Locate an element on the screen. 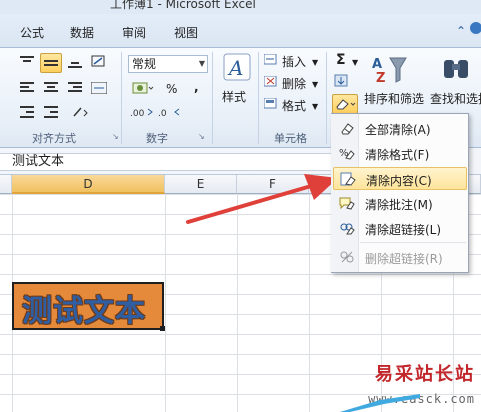  clear-hyperlinks-icon is located at coordinates (347, 228).